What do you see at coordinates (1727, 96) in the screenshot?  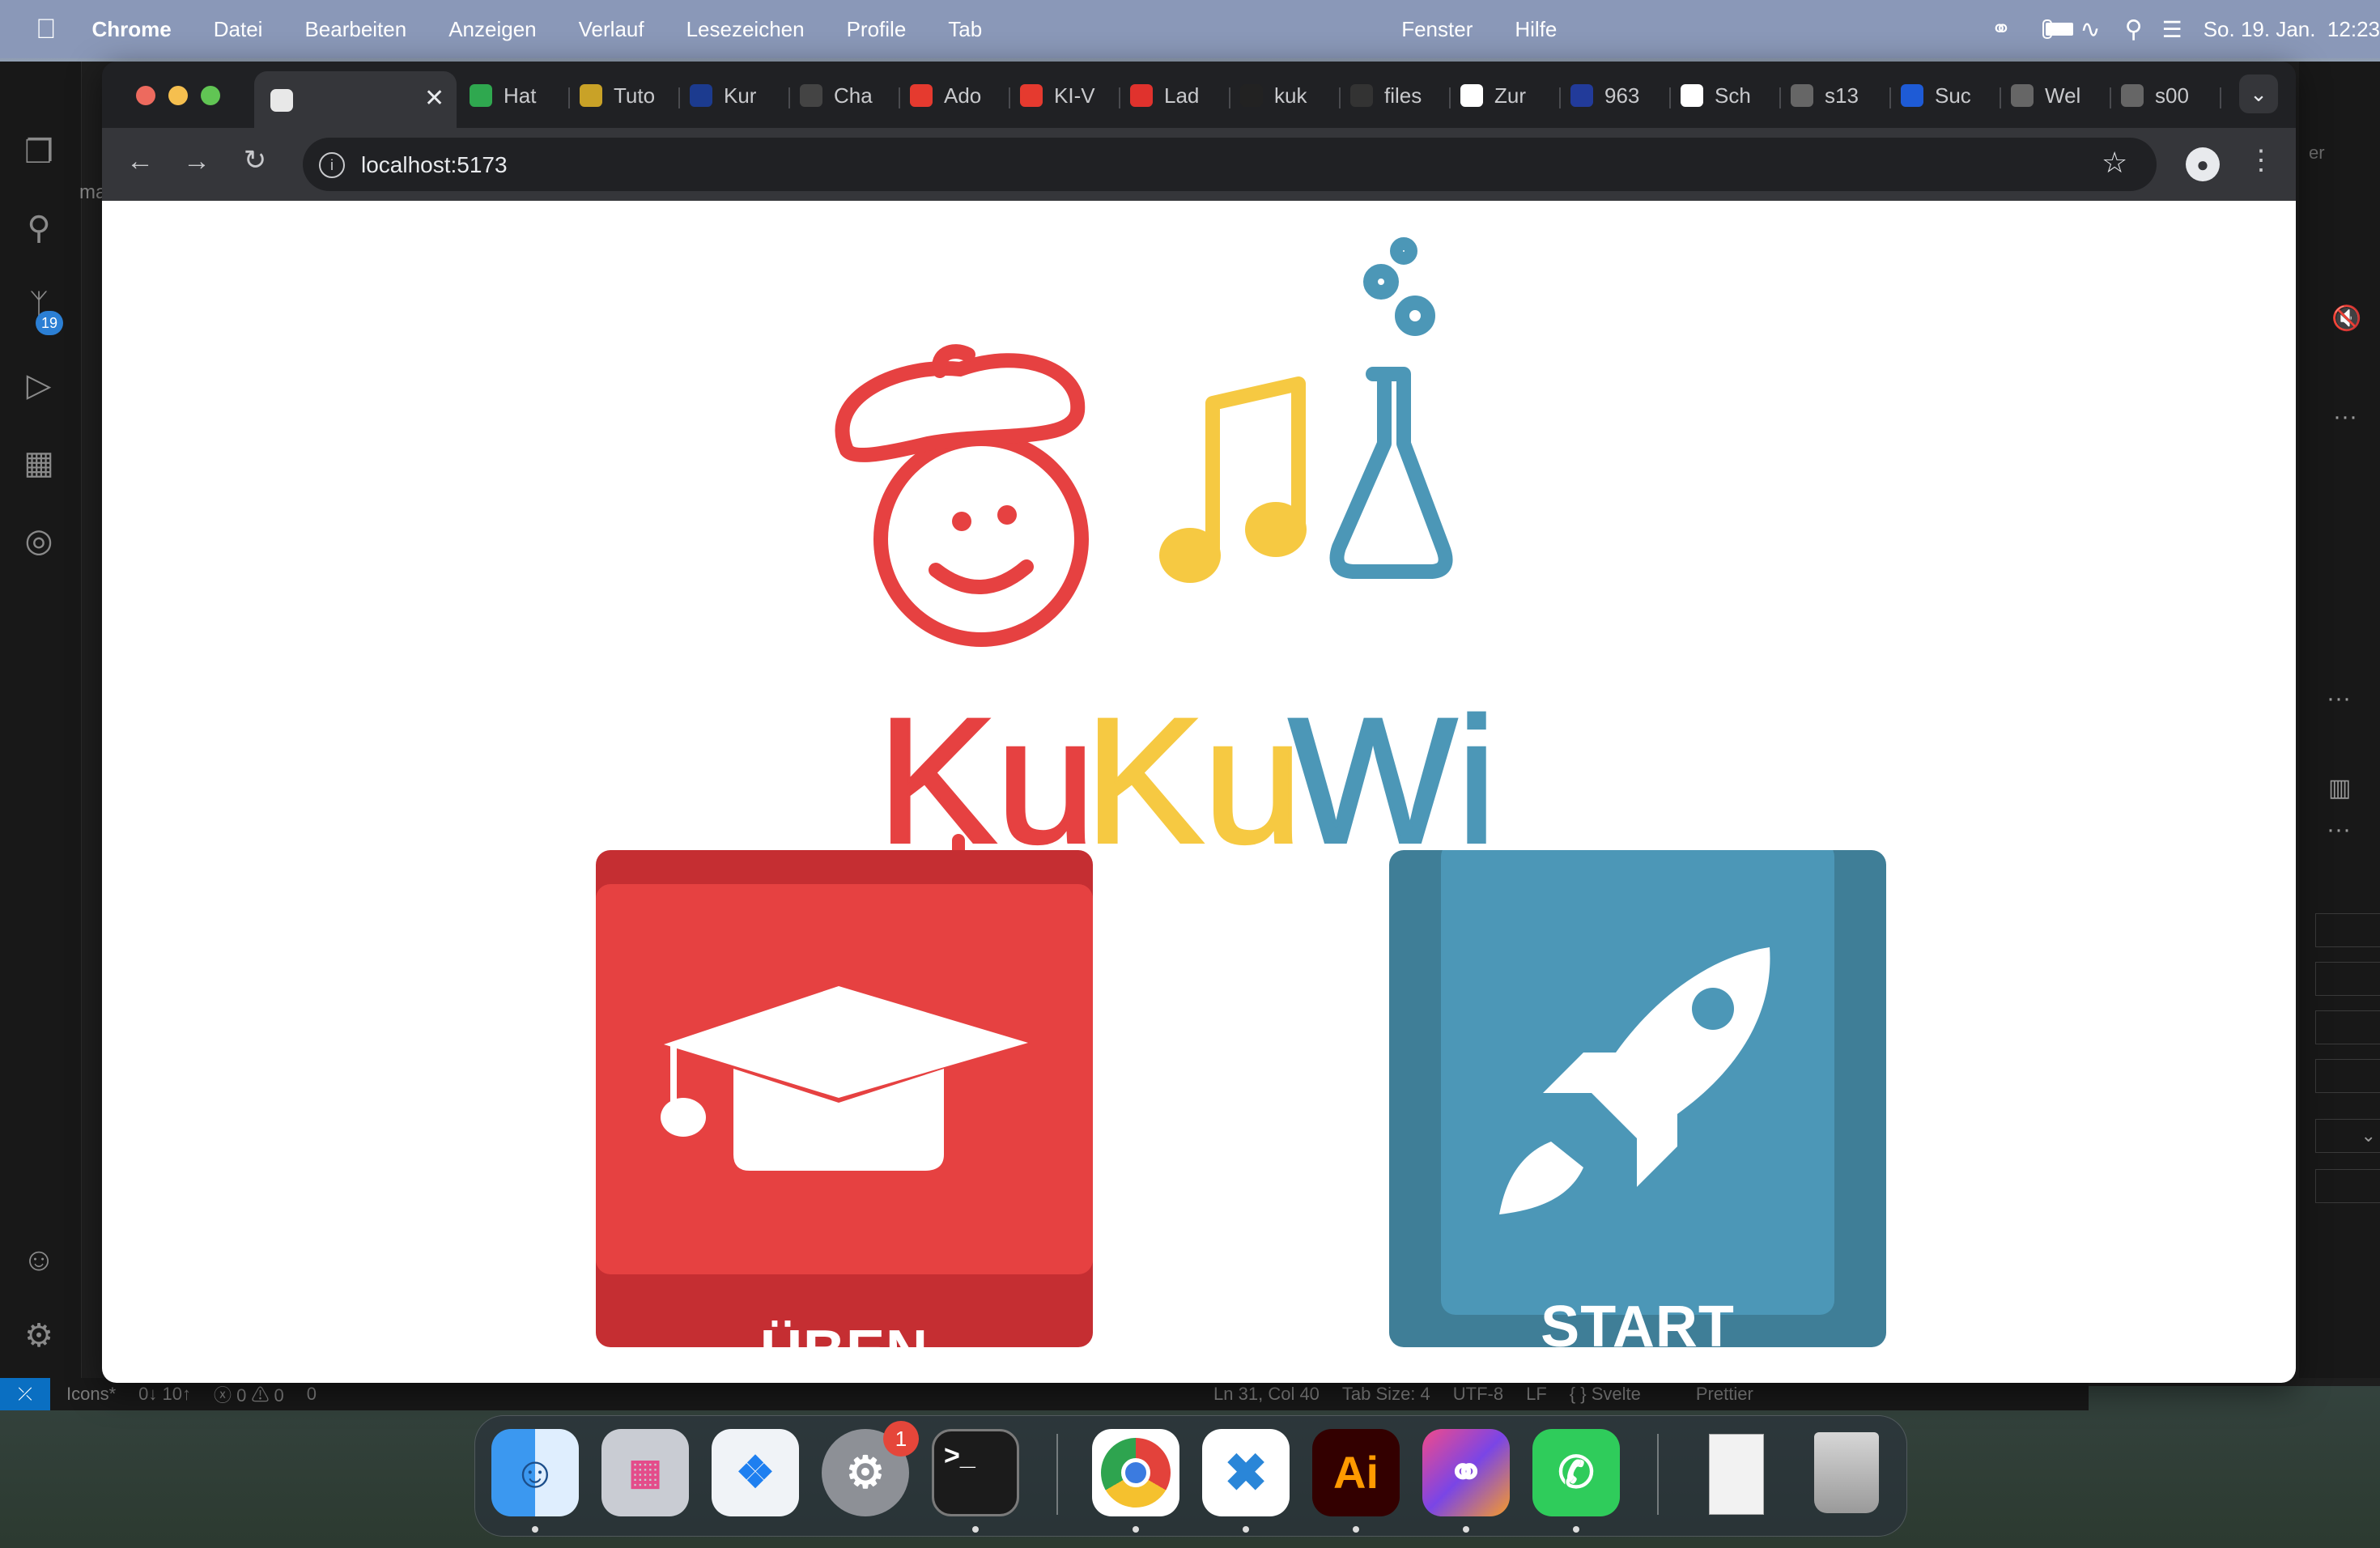 I see `tab-12: Sch` at bounding box center [1727, 96].